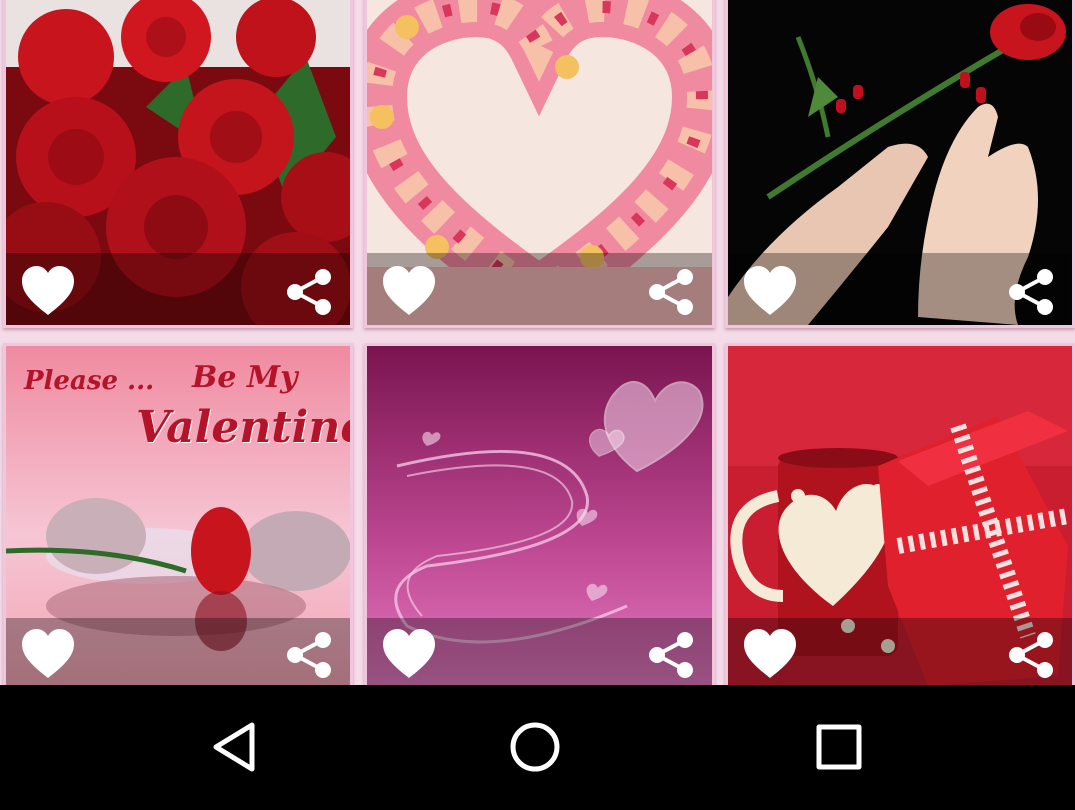 This screenshot has width=1075, height=810. What do you see at coordinates (178, 514) in the screenshot?
I see `wallpaper-card-valentine-text: Please ... Be My Valentine!` at bounding box center [178, 514].